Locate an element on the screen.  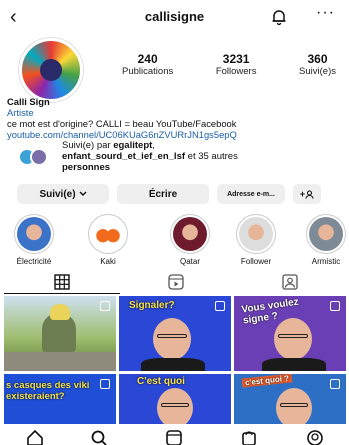
profile-username: callisigne is located at coordinates (174, 16).